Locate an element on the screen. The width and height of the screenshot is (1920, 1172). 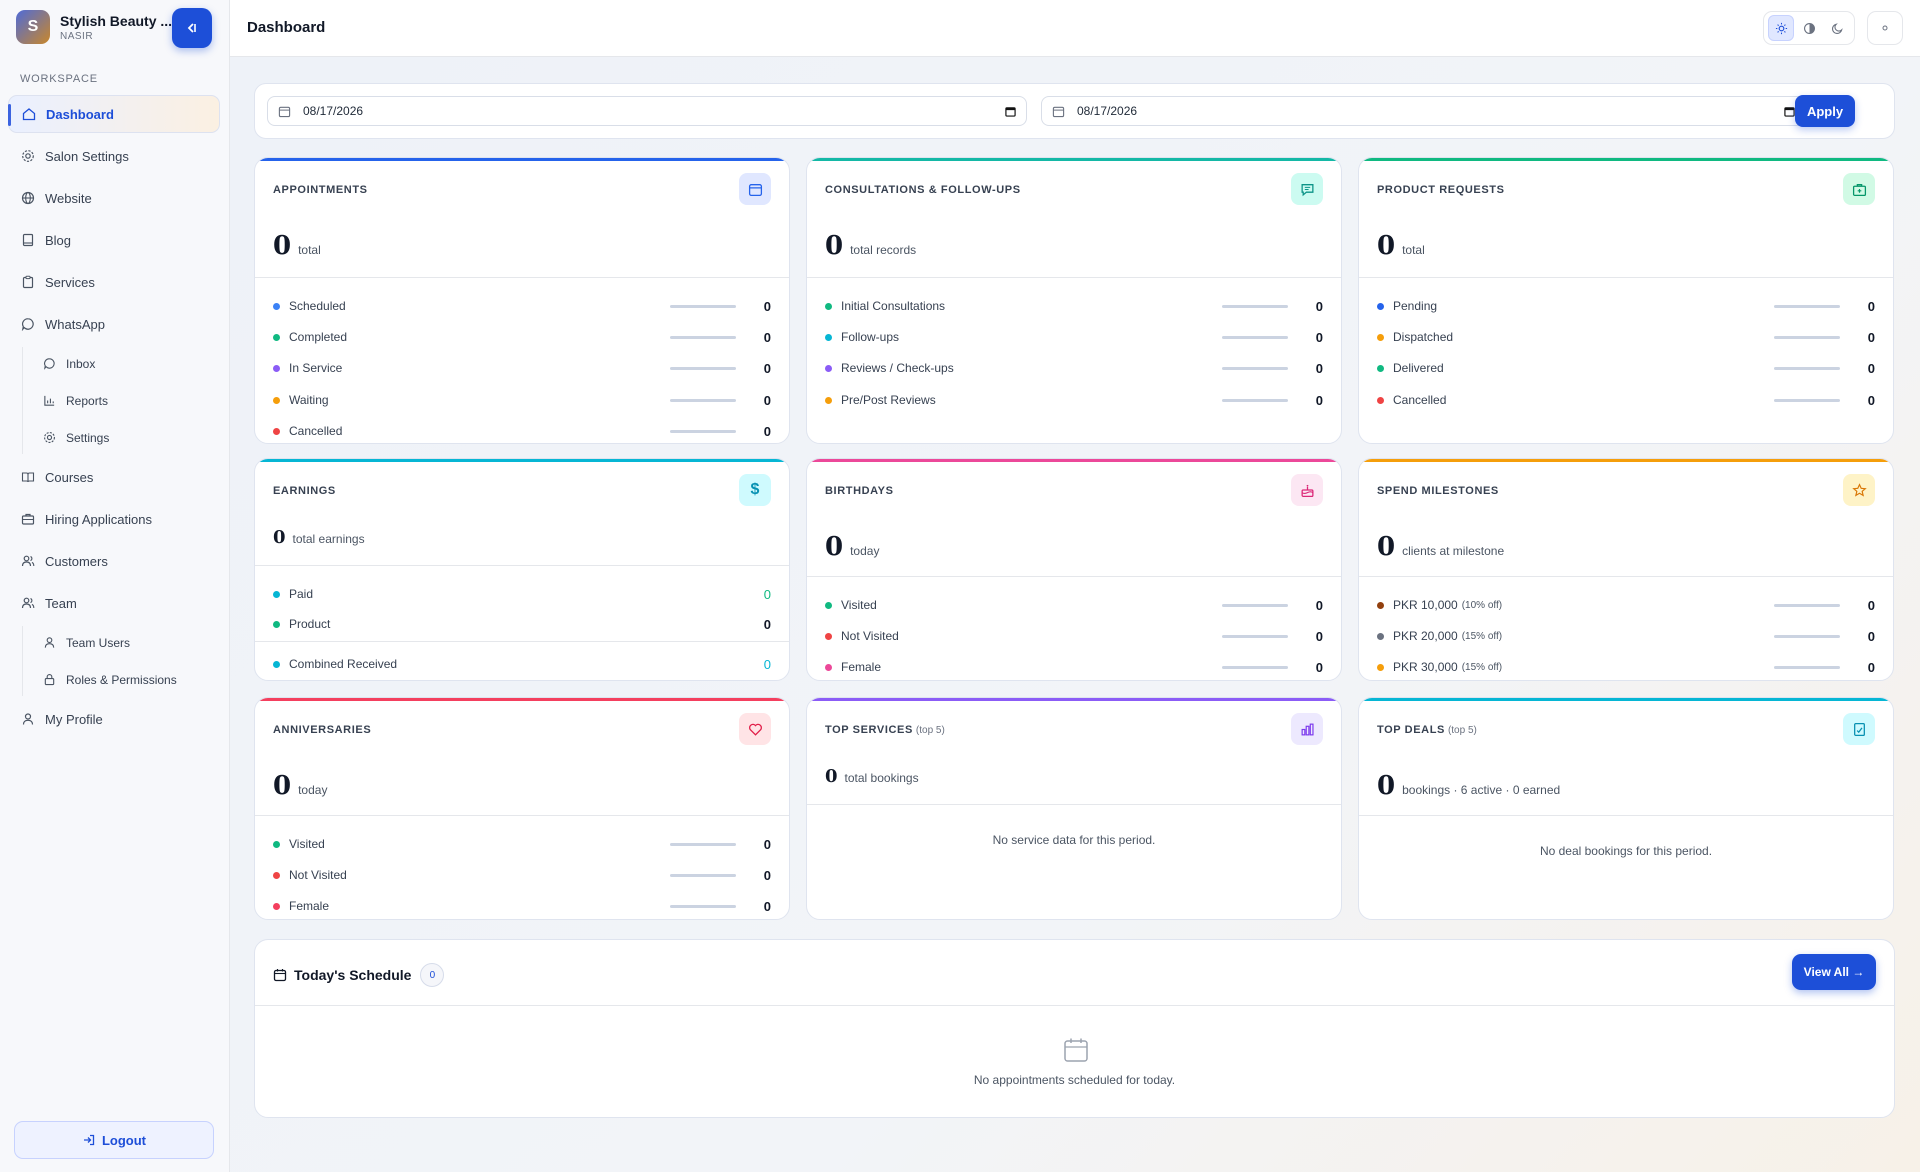
stat-label: Female is located at coordinates (861, 667).